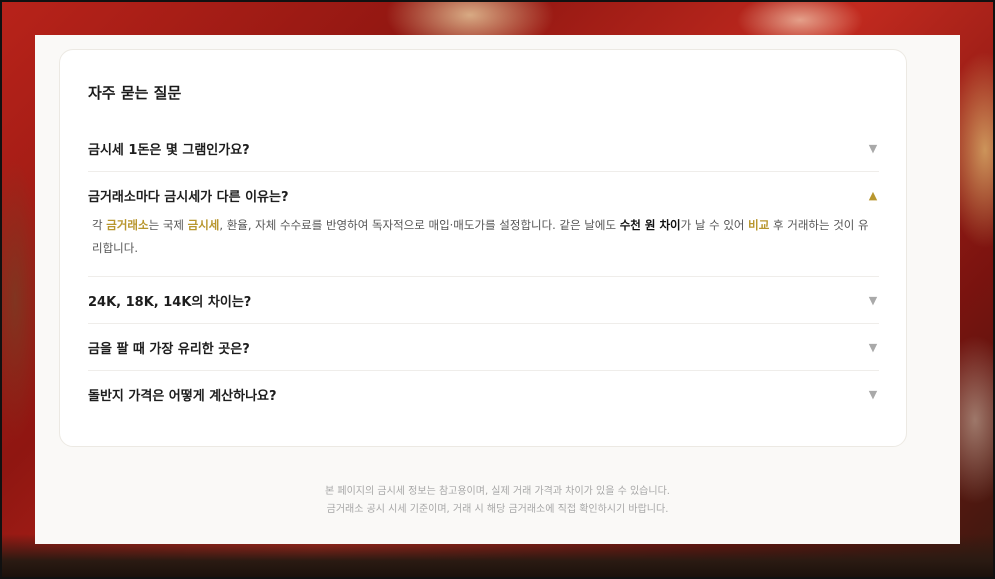 The width and height of the screenshot is (995, 579). Describe the element at coordinates (714, 225) in the screenshot. I see `answer-text: 가 날 수 있어` at that location.